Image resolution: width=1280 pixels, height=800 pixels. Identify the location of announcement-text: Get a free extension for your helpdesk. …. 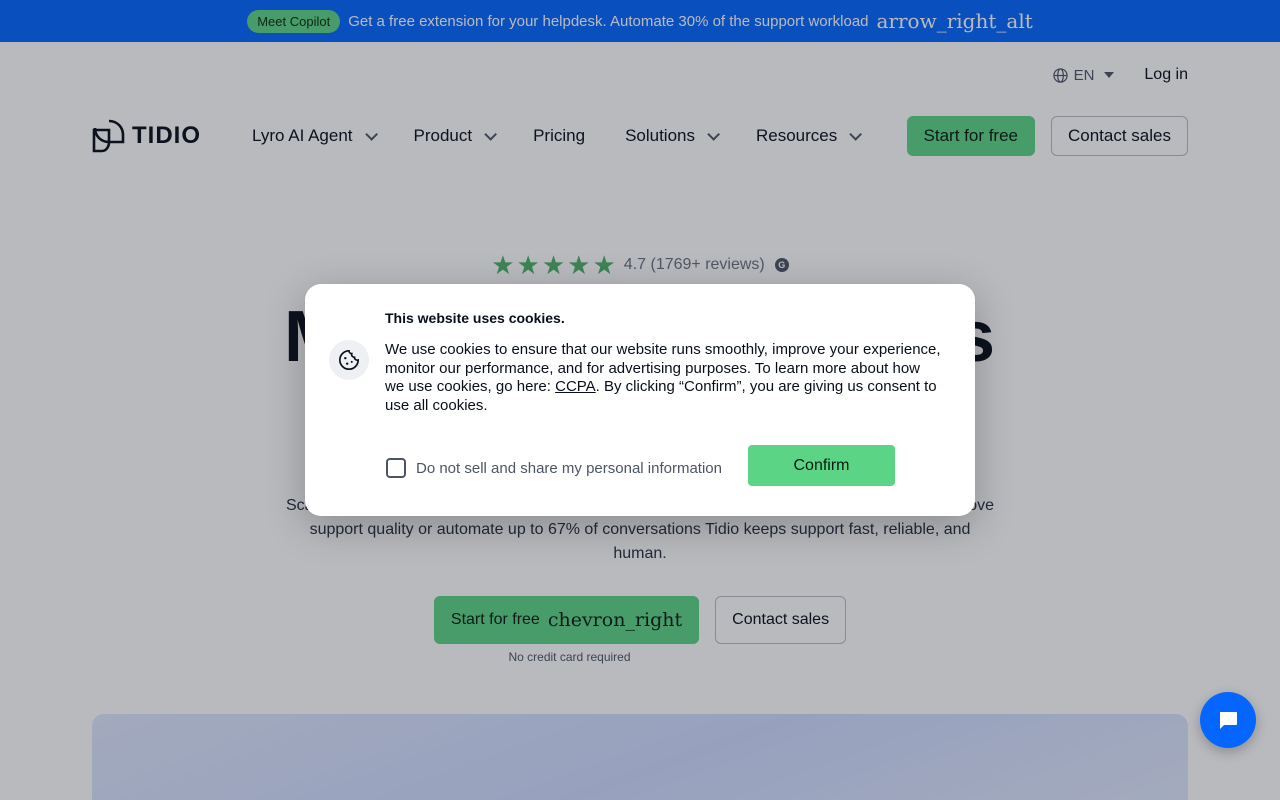
(608, 21).